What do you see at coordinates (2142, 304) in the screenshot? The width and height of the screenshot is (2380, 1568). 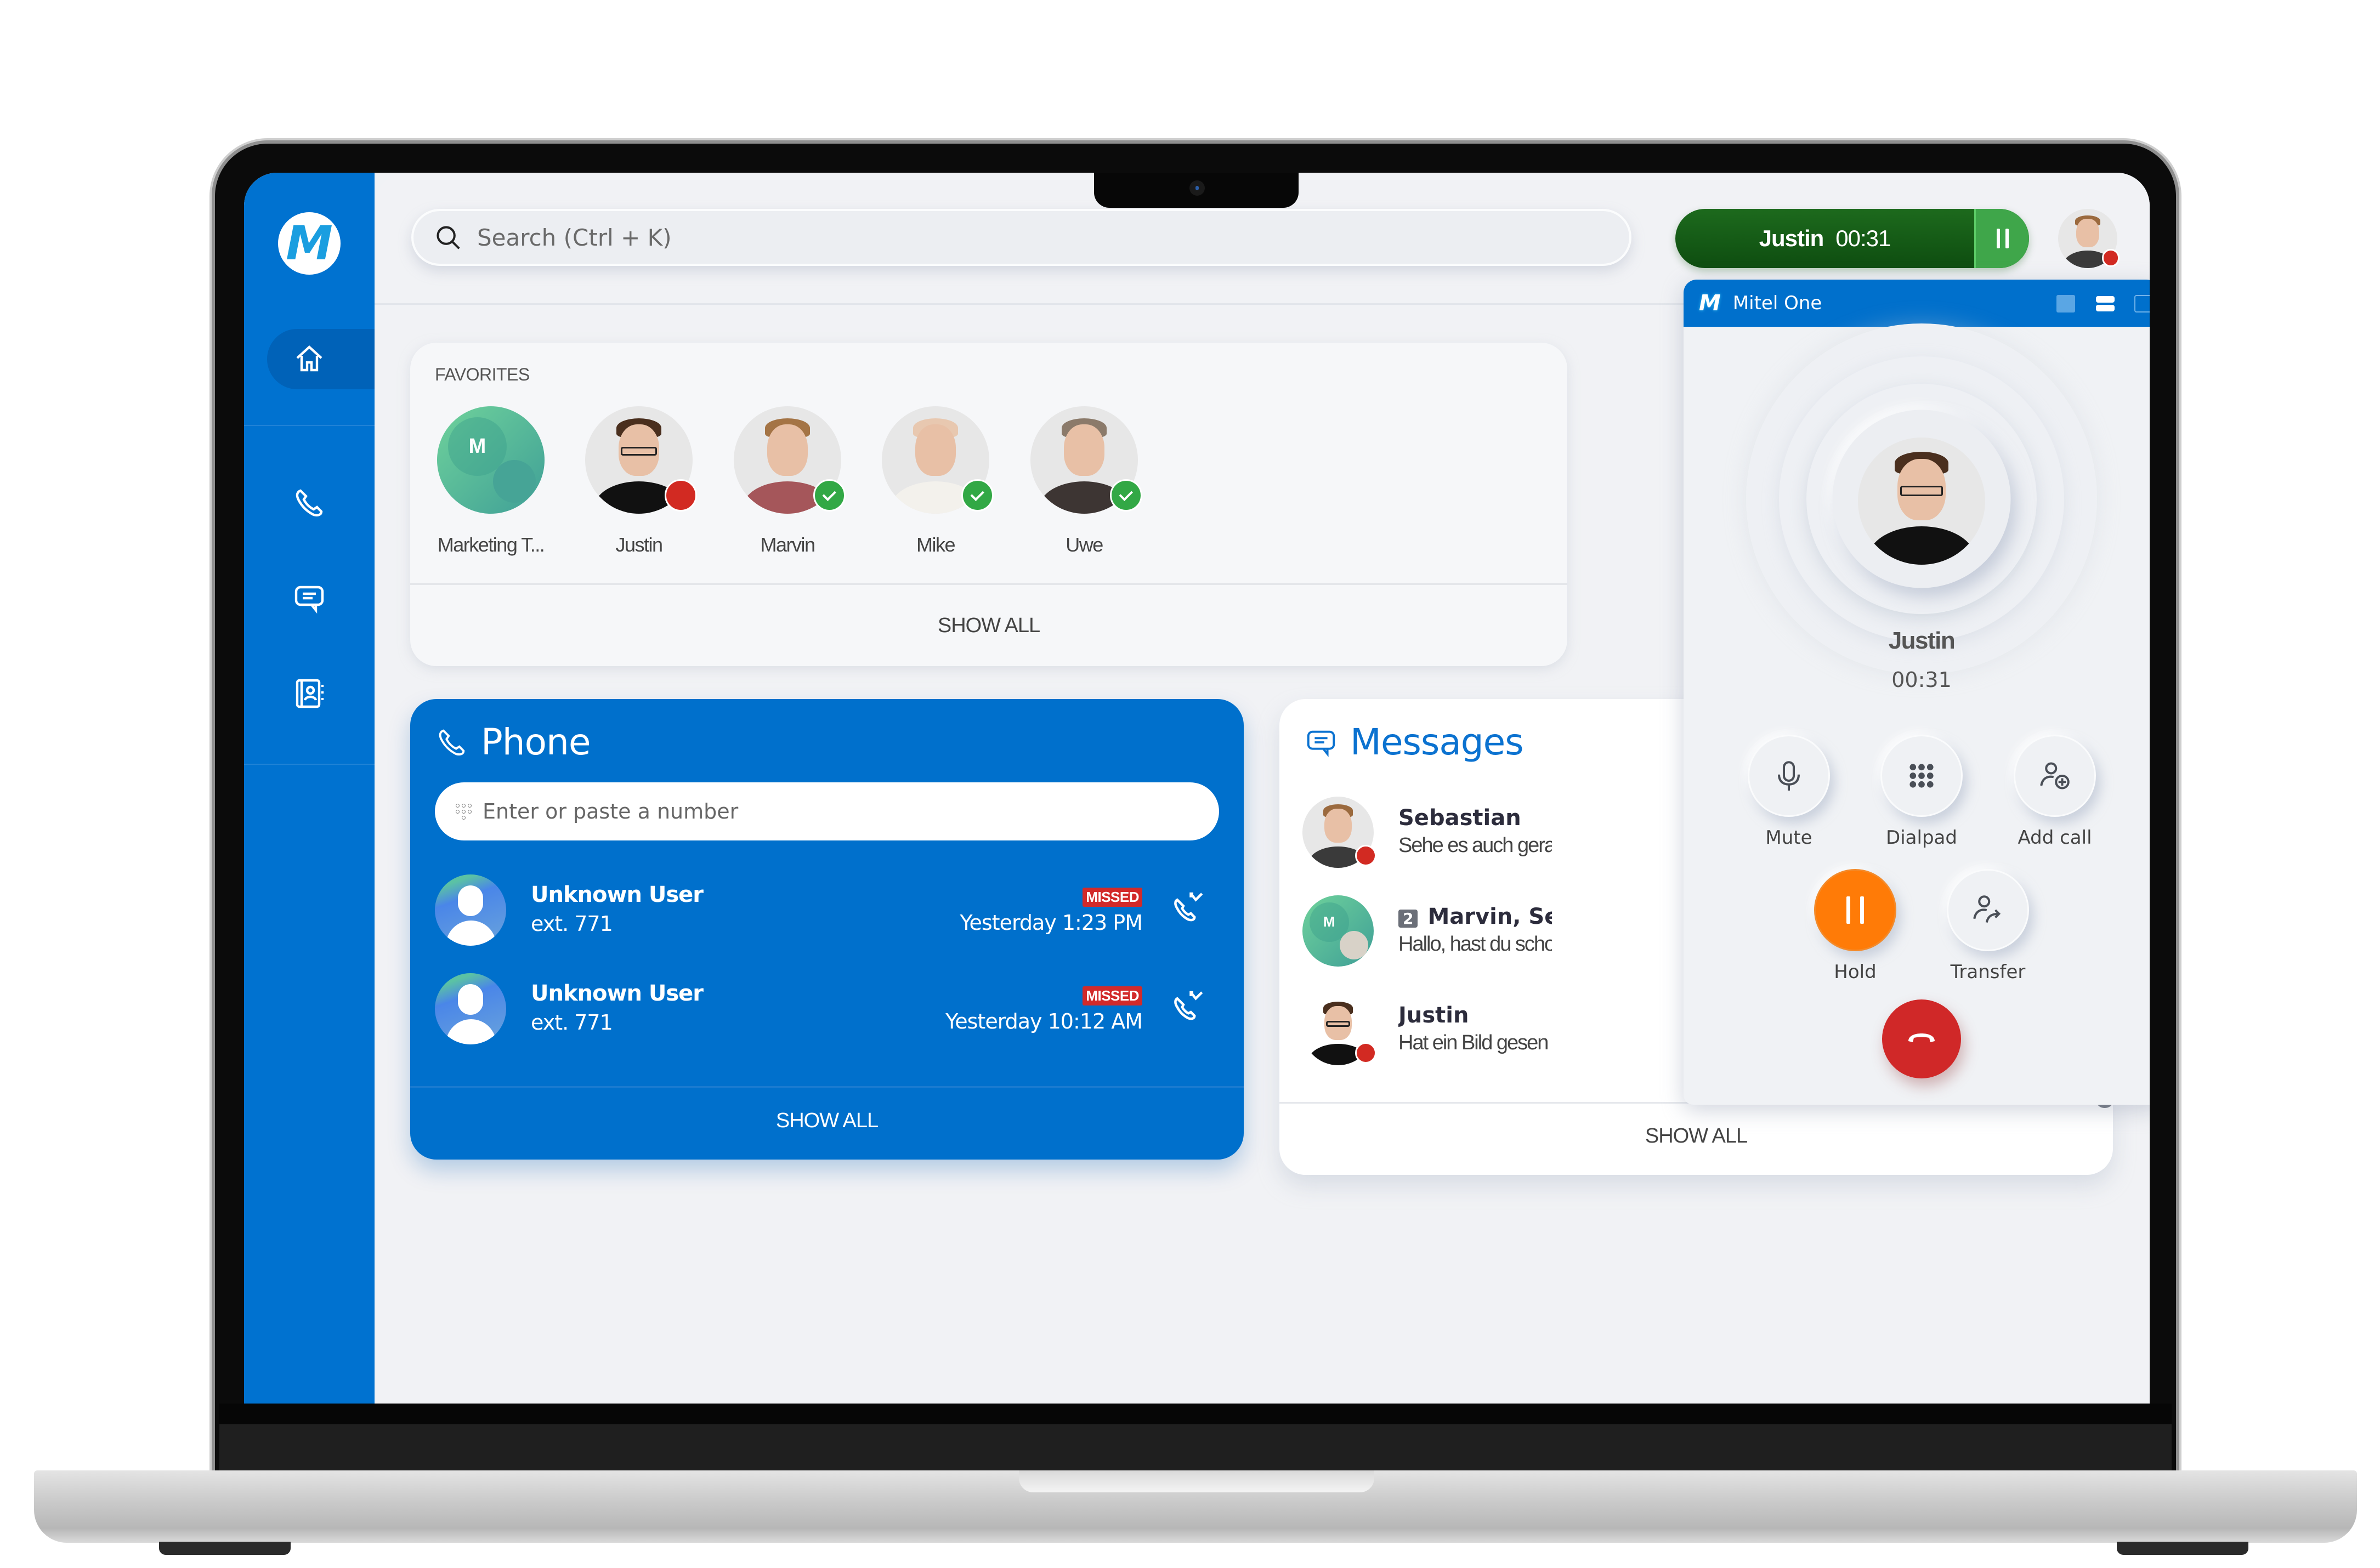 I see `restore-window-button` at bounding box center [2142, 304].